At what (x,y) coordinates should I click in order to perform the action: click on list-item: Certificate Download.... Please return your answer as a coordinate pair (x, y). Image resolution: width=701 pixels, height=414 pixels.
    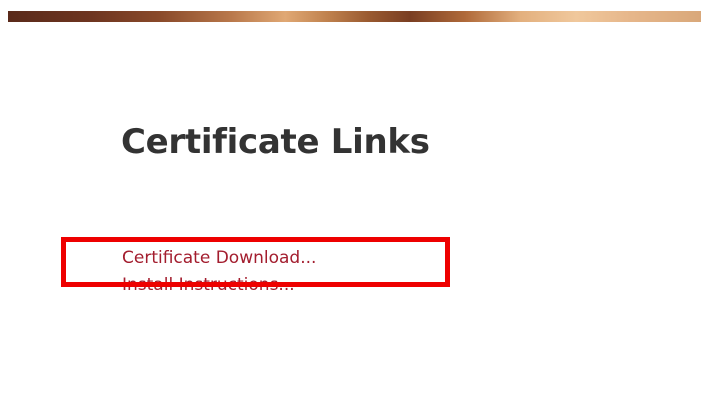
    Looking at the image, I should click on (219, 258).